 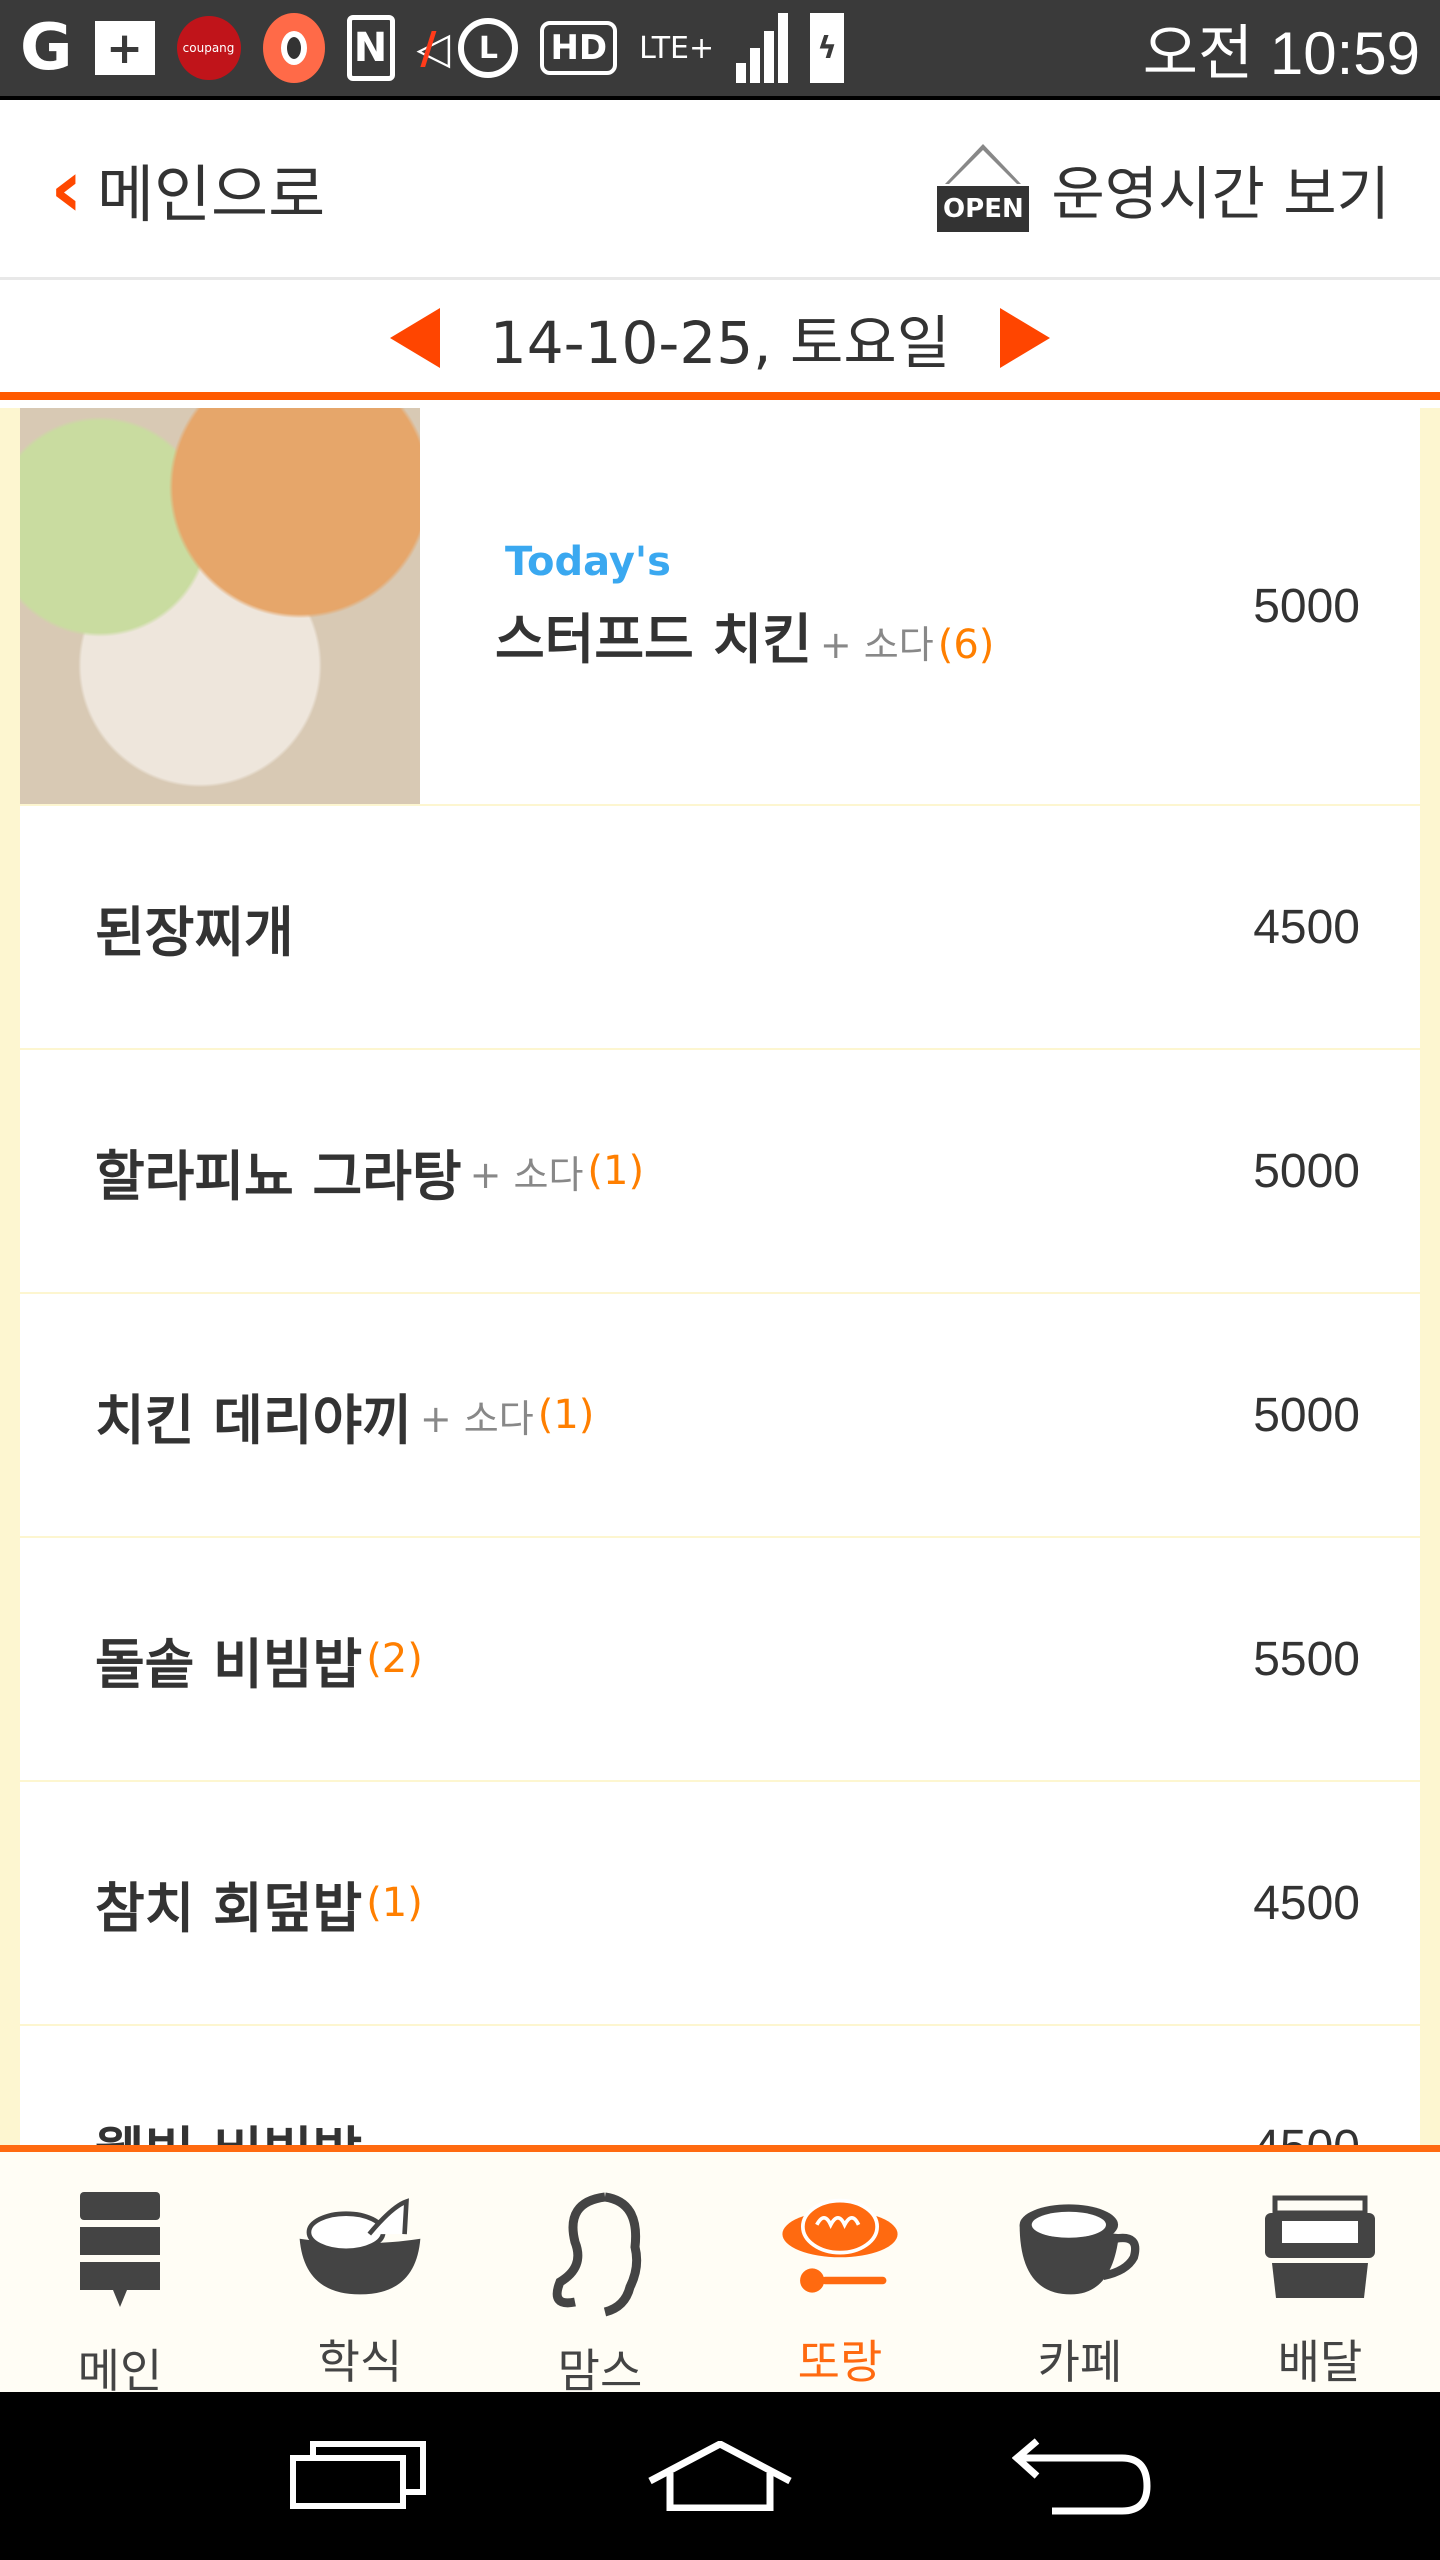 I want to click on tab-delivery: 배달, so click(x=1320, y=2272).